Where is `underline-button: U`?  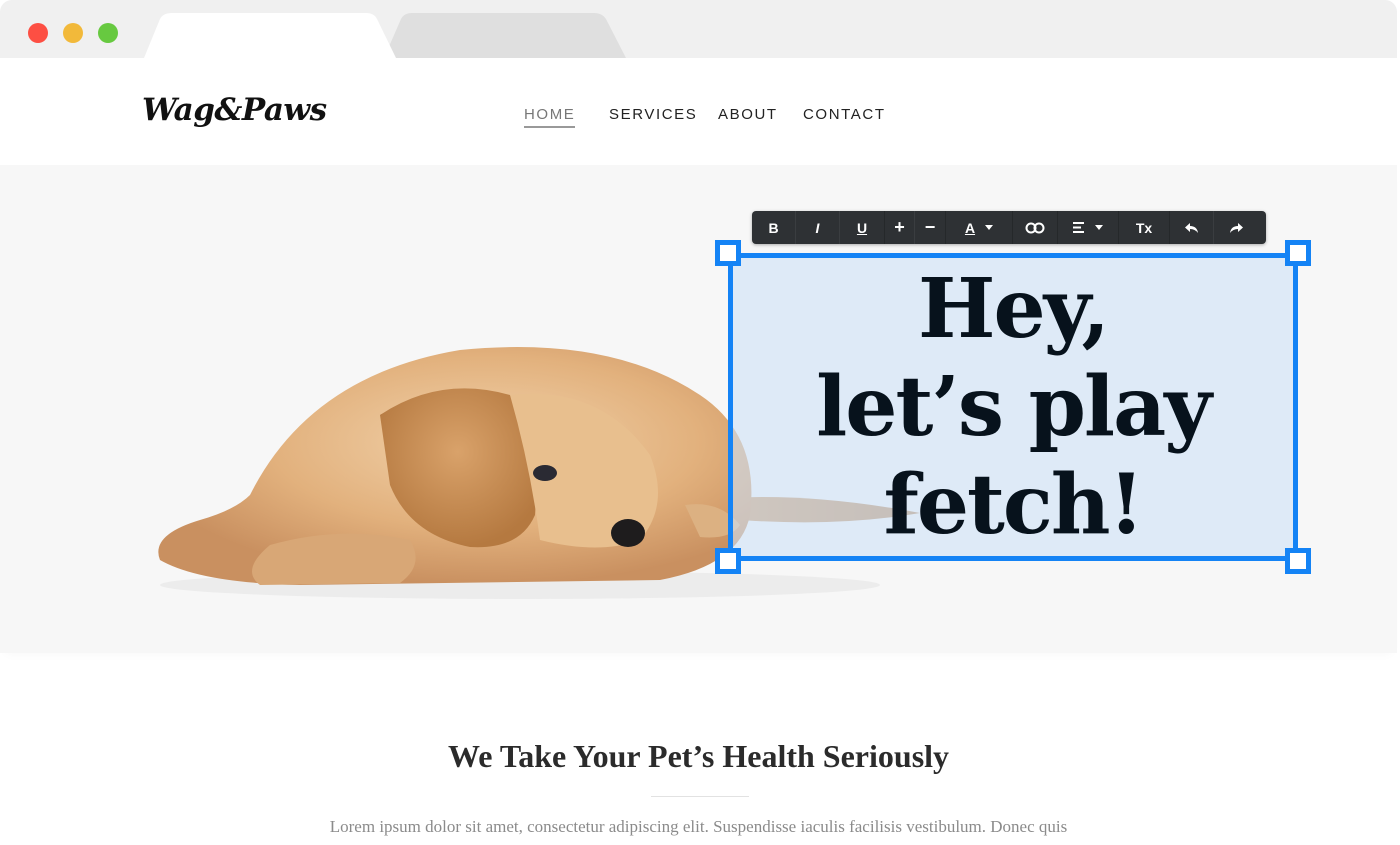 underline-button: U is located at coordinates (862, 227).